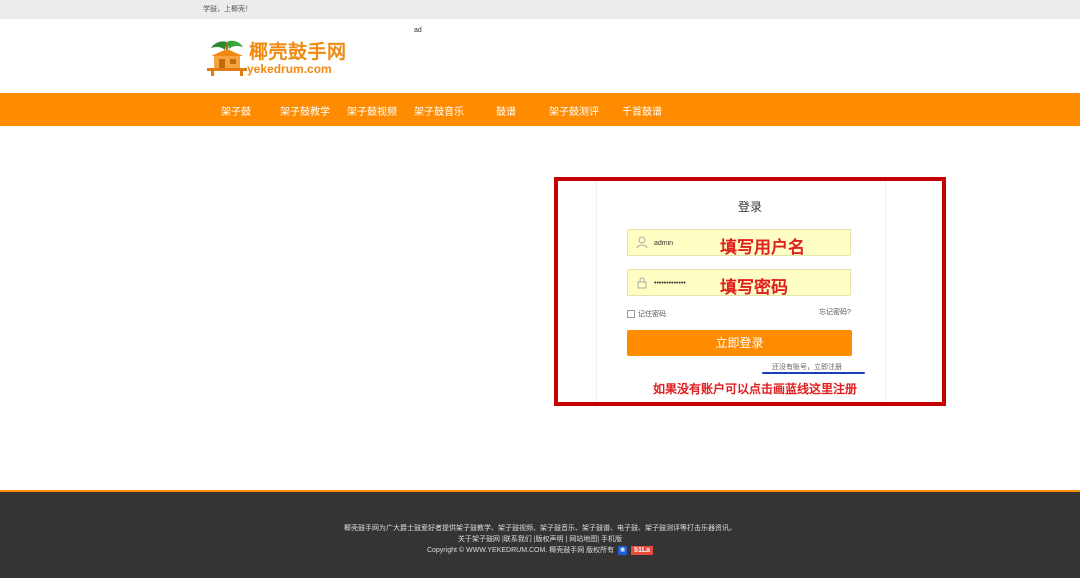 This screenshot has width=1080, height=578. I want to click on nav-item-drum-scores: 鼓谱, so click(506, 110).